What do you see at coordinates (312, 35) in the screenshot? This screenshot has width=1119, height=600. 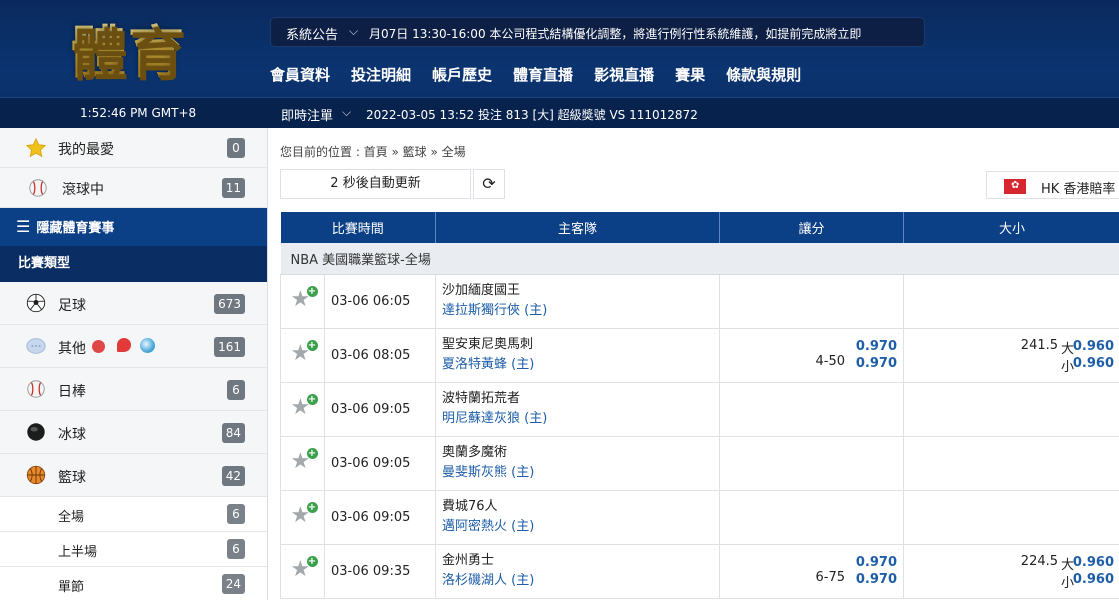 I see `announcement-label: 系統公告` at bounding box center [312, 35].